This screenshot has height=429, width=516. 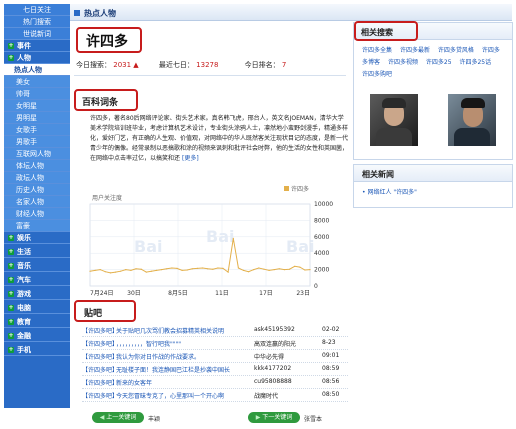 I want to click on baike-title-box: 百科词条, so click(x=106, y=100).